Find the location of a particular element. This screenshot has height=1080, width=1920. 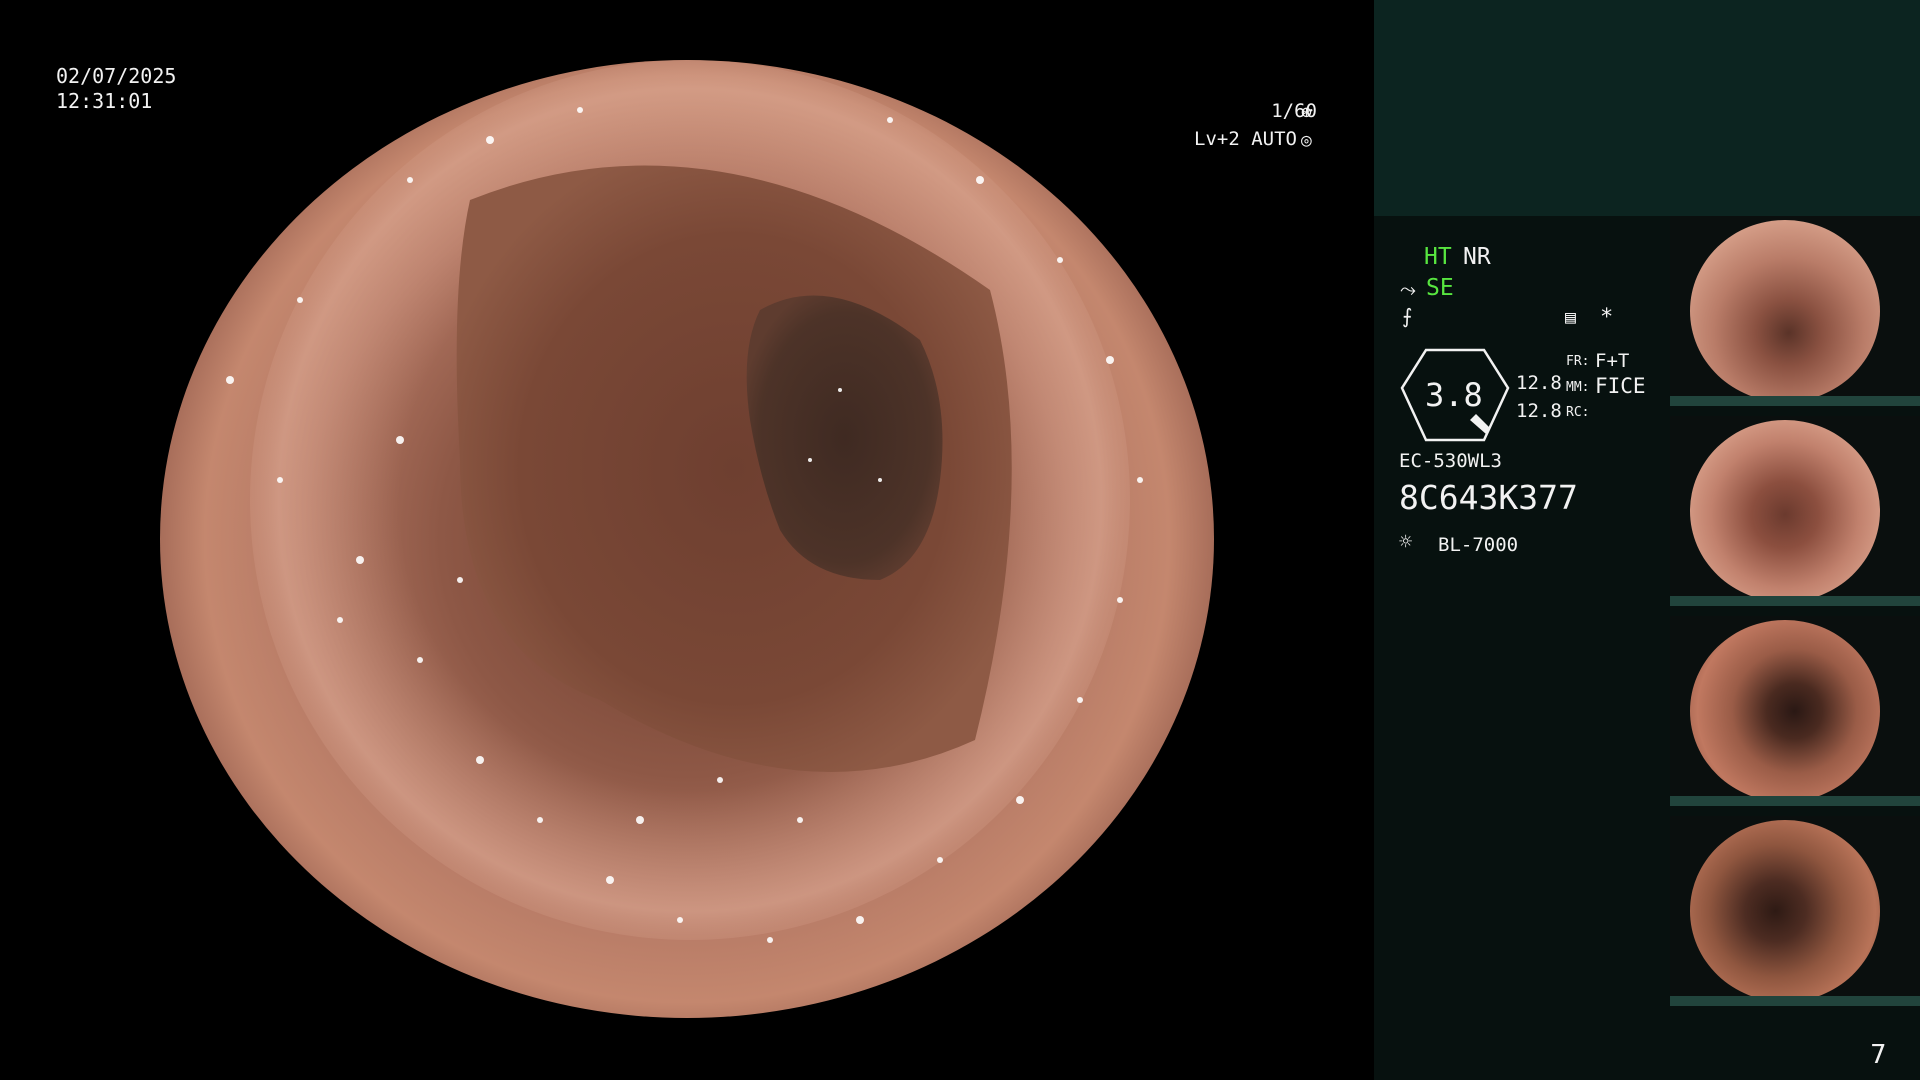

page-number: 7 is located at coordinates (1878, 1055).